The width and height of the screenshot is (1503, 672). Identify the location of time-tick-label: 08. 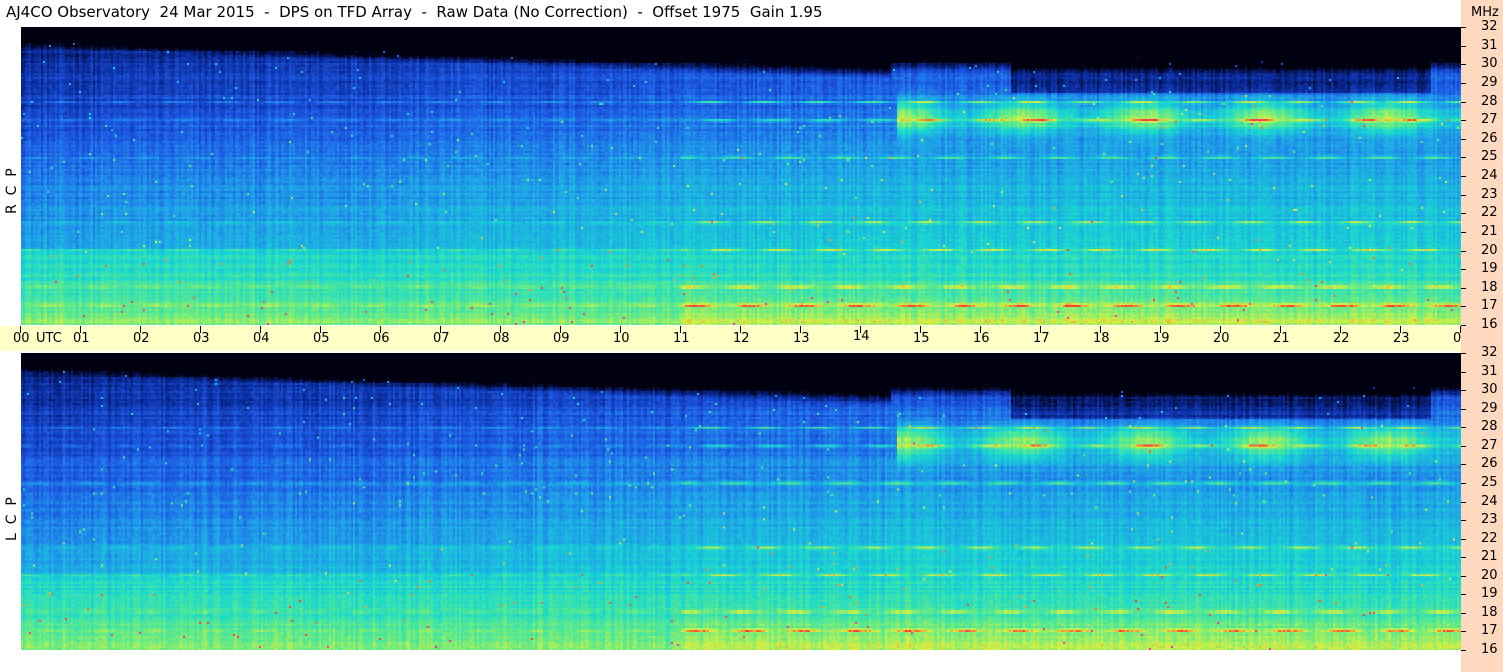
(501, 338).